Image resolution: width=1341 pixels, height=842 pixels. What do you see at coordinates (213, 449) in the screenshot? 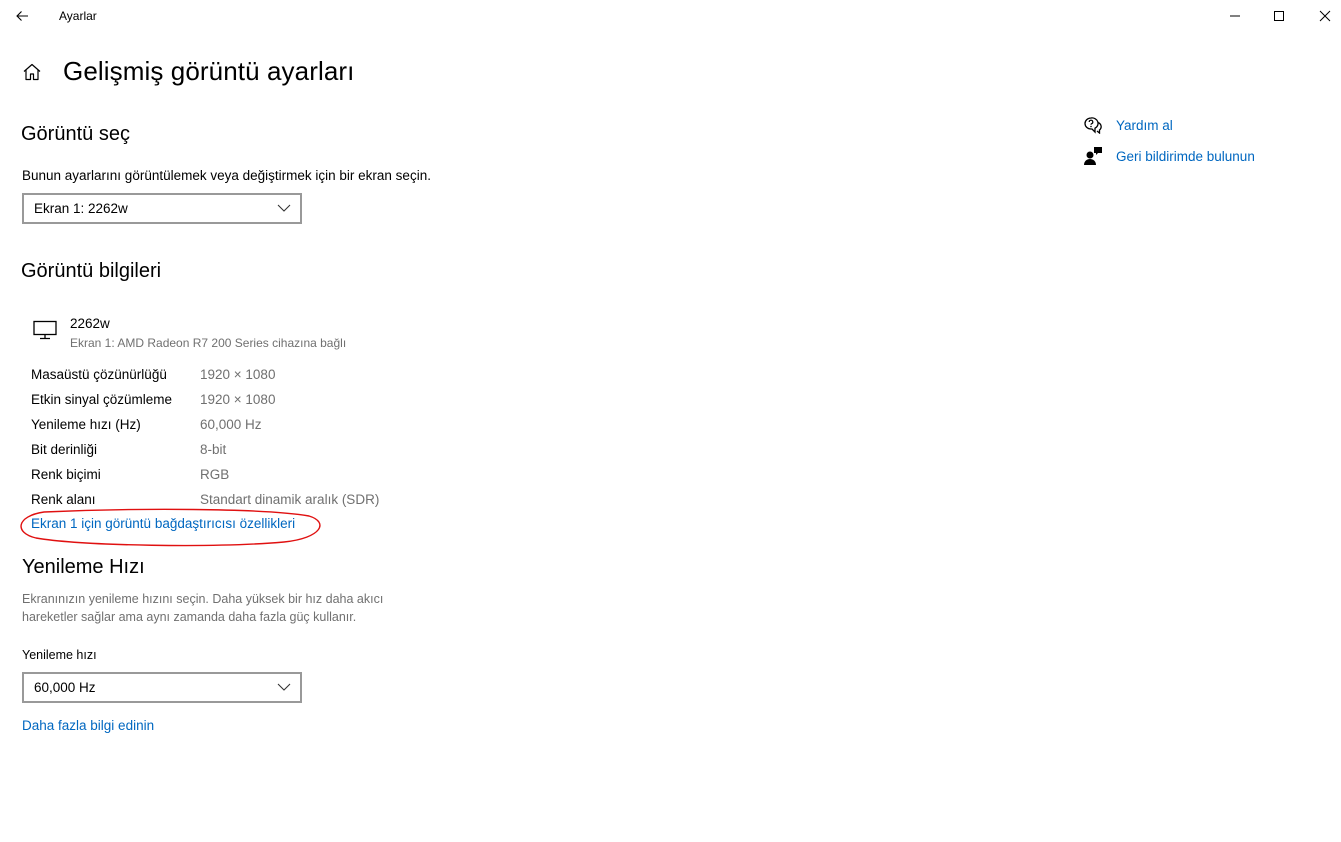
I see `info-value-bit-depth: 8-bit` at bounding box center [213, 449].